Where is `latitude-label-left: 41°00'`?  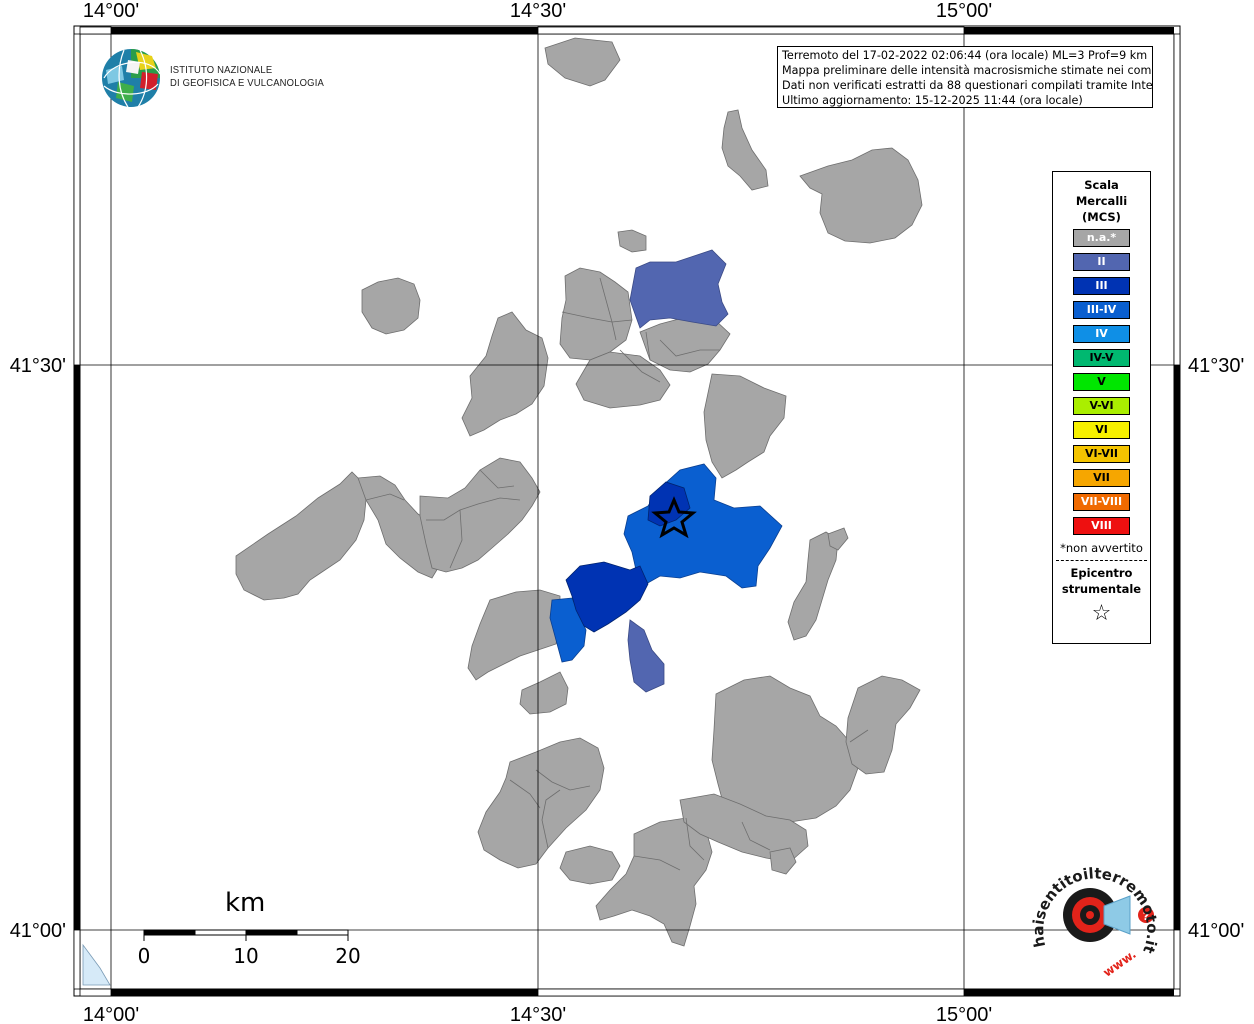
latitude-label-left: 41°00' is located at coordinates (38, 931).